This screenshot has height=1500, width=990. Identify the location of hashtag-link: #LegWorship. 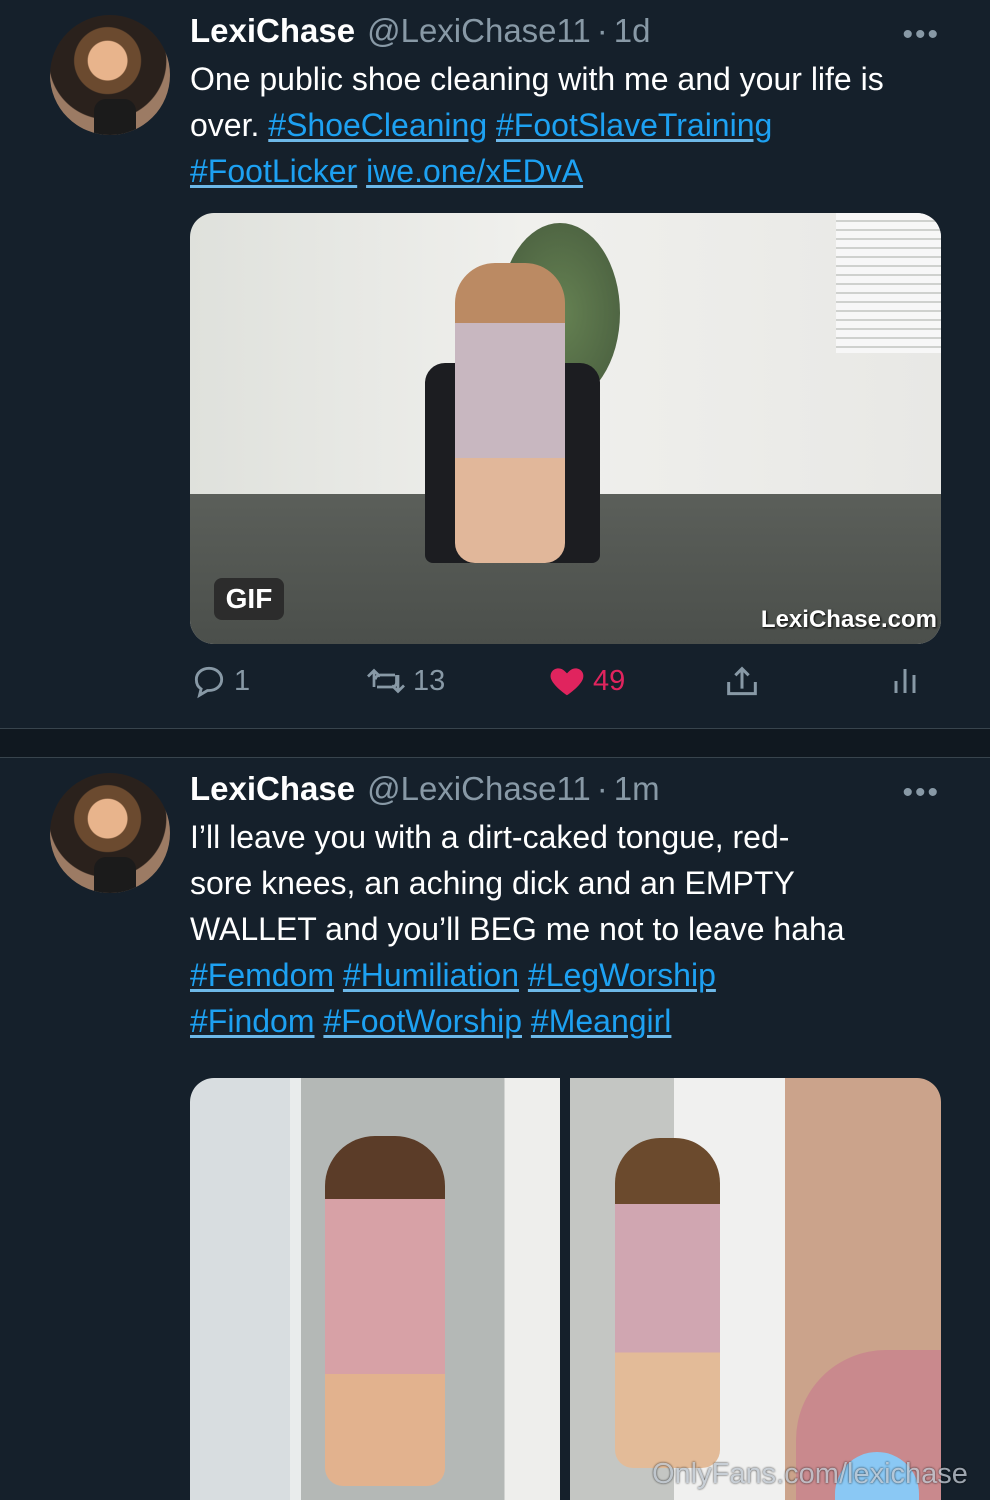
(622, 975).